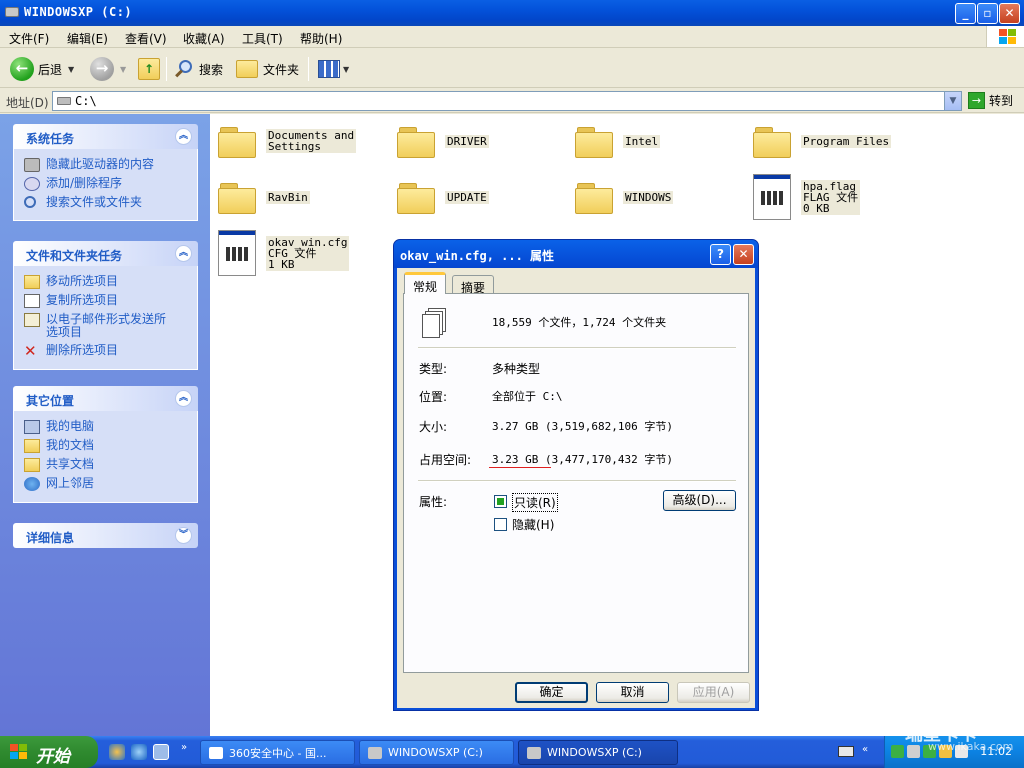 This screenshot has width=1024, height=768. I want to click on red-annotation-underline, so click(520, 467).